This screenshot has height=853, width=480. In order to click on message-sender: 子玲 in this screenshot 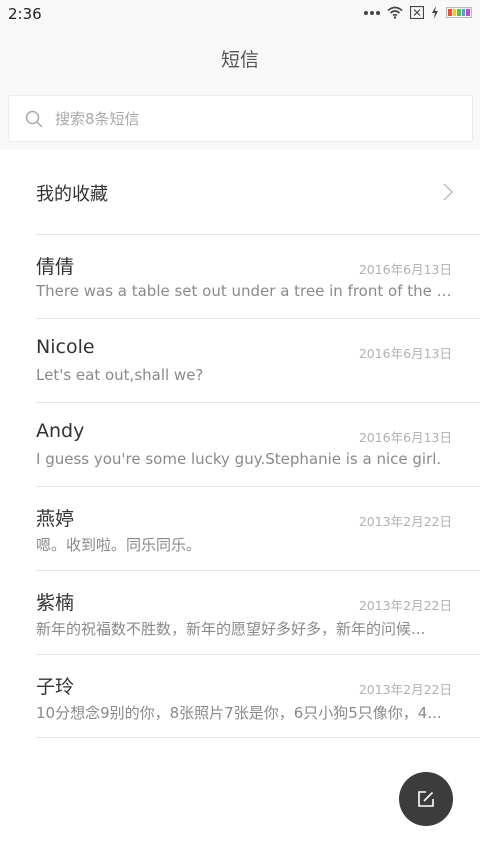, I will do `click(55, 687)`.